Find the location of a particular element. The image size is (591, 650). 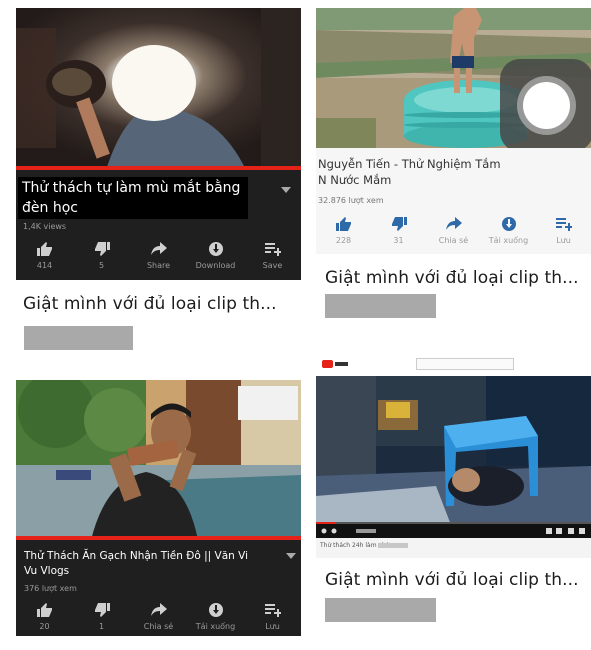

video-title: Nguyễn Tiến - Thử Nghiệm Tắm N Nước Mắm is located at coordinates (413, 172).